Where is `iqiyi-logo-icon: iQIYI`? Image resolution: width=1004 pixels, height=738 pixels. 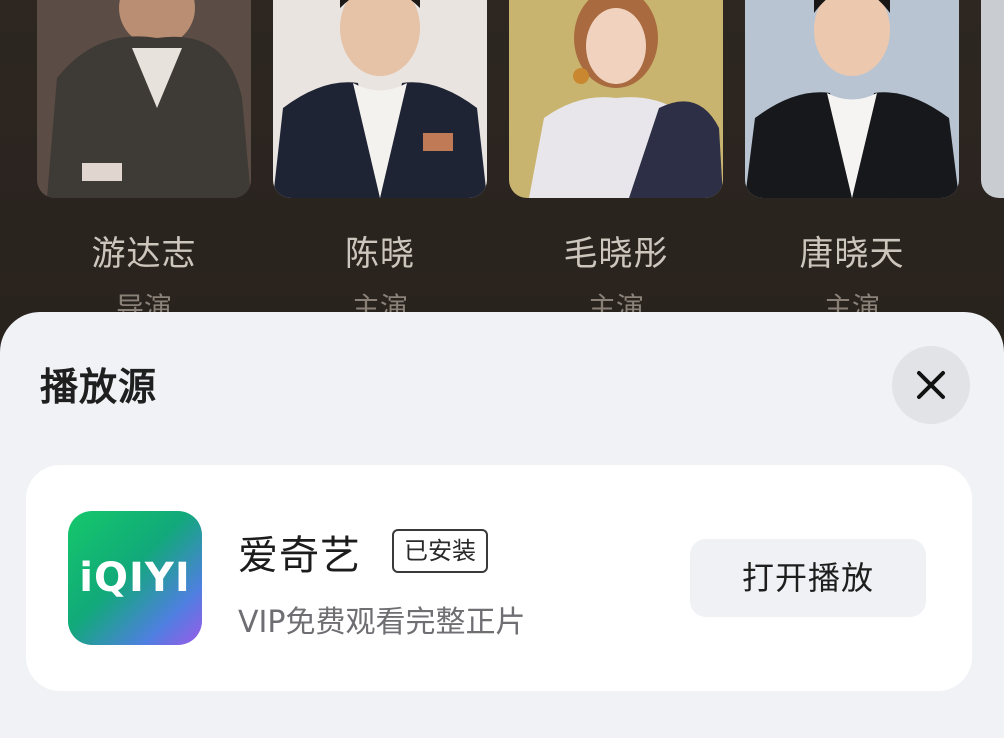 iqiyi-logo-icon: iQIYI is located at coordinates (135, 578).